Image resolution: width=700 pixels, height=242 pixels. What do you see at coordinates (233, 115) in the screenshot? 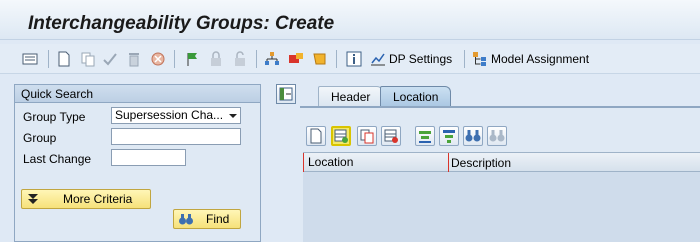
I see `dropdown-arrow-icon` at bounding box center [233, 115].